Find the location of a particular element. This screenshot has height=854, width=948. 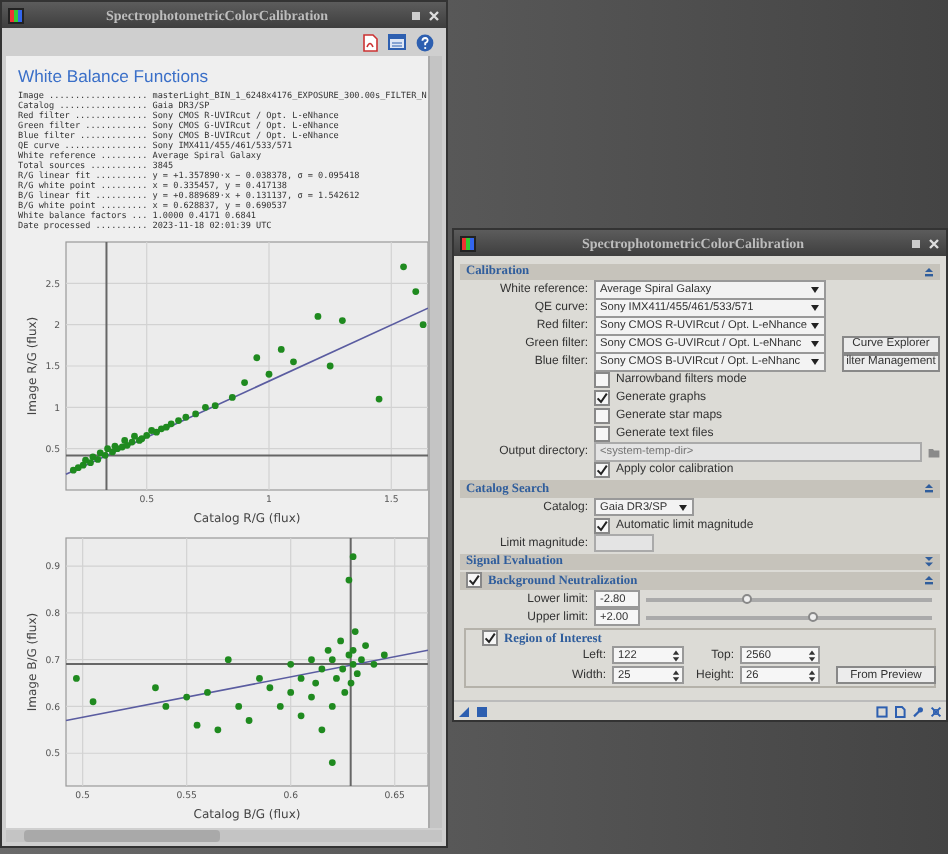

pdf-icon is located at coordinates (370, 42).